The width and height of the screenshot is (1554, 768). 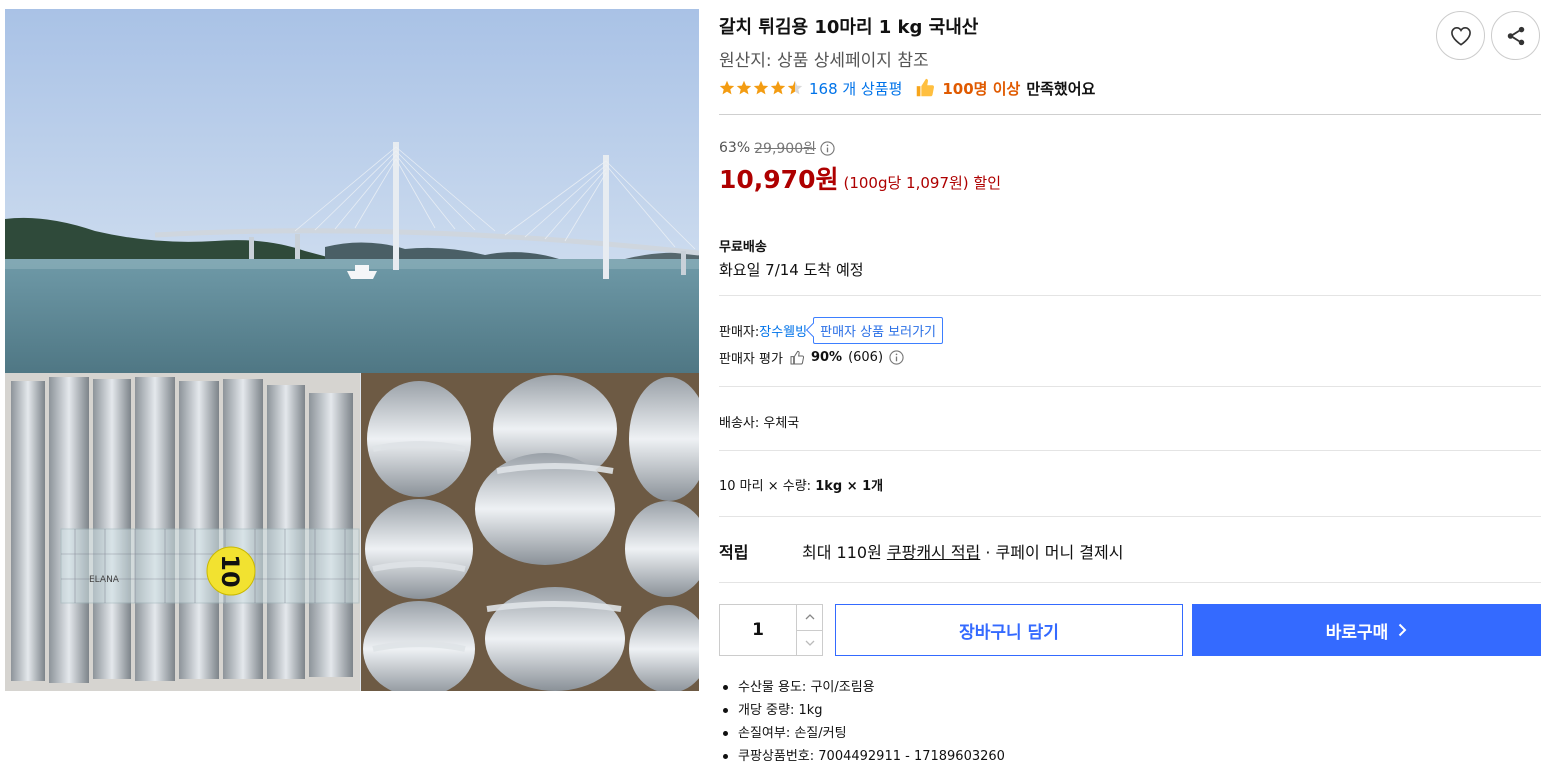 I want to click on share-button, so click(x=1515, y=35).